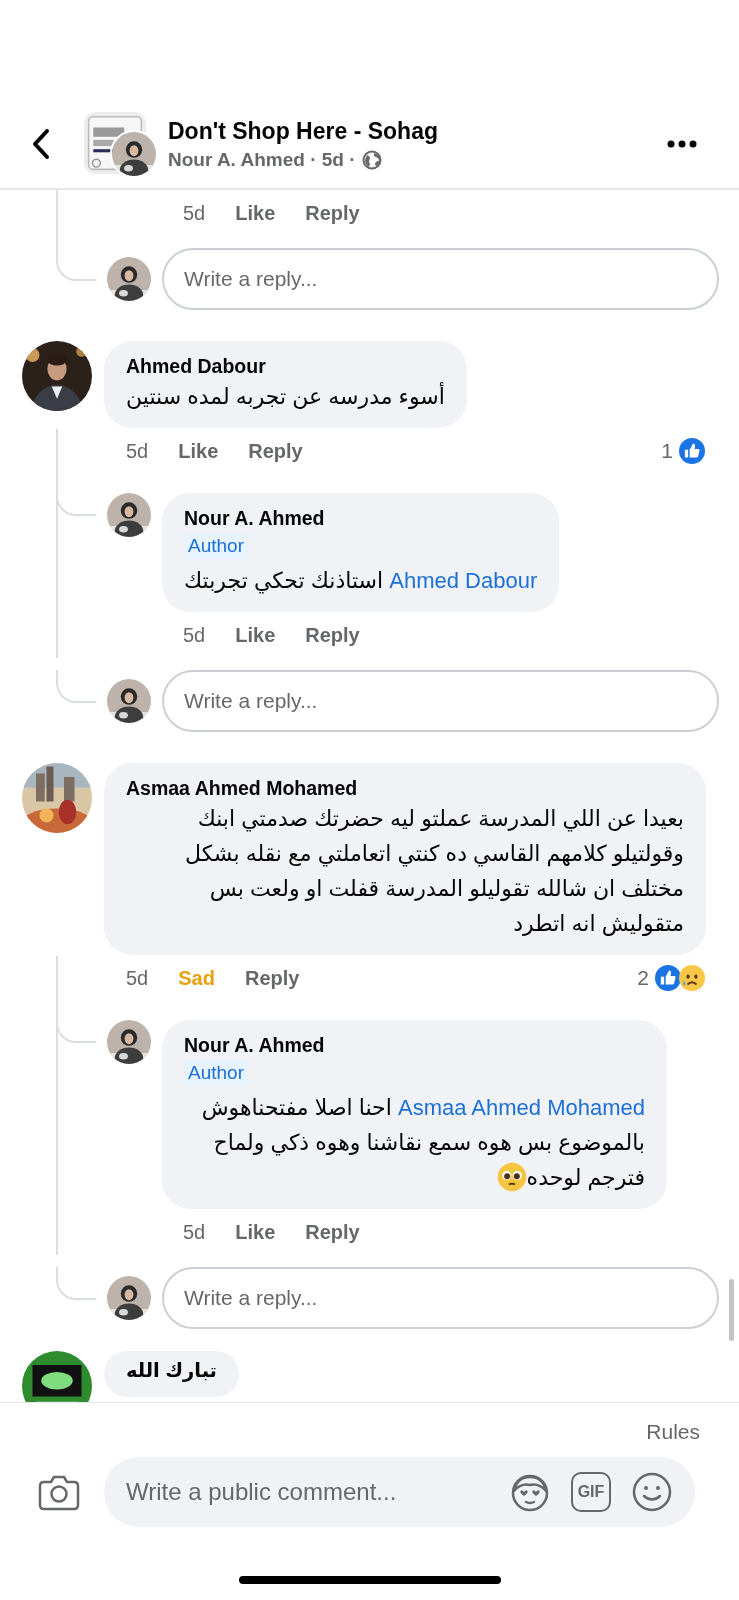 This screenshot has height=1600, width=739. I want to click on globe-icon, so click(371, 159).